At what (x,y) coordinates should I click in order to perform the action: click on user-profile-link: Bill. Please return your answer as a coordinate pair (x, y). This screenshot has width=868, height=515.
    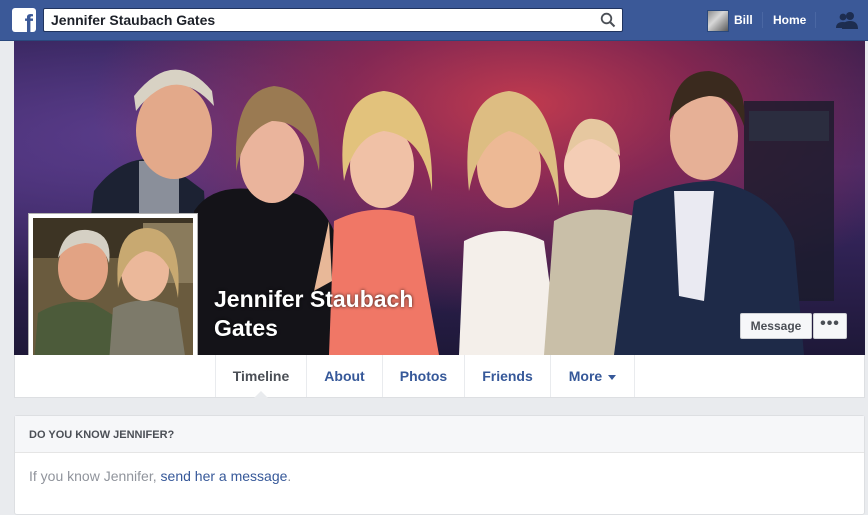
    Looking at the image, I should click on (743, 20).